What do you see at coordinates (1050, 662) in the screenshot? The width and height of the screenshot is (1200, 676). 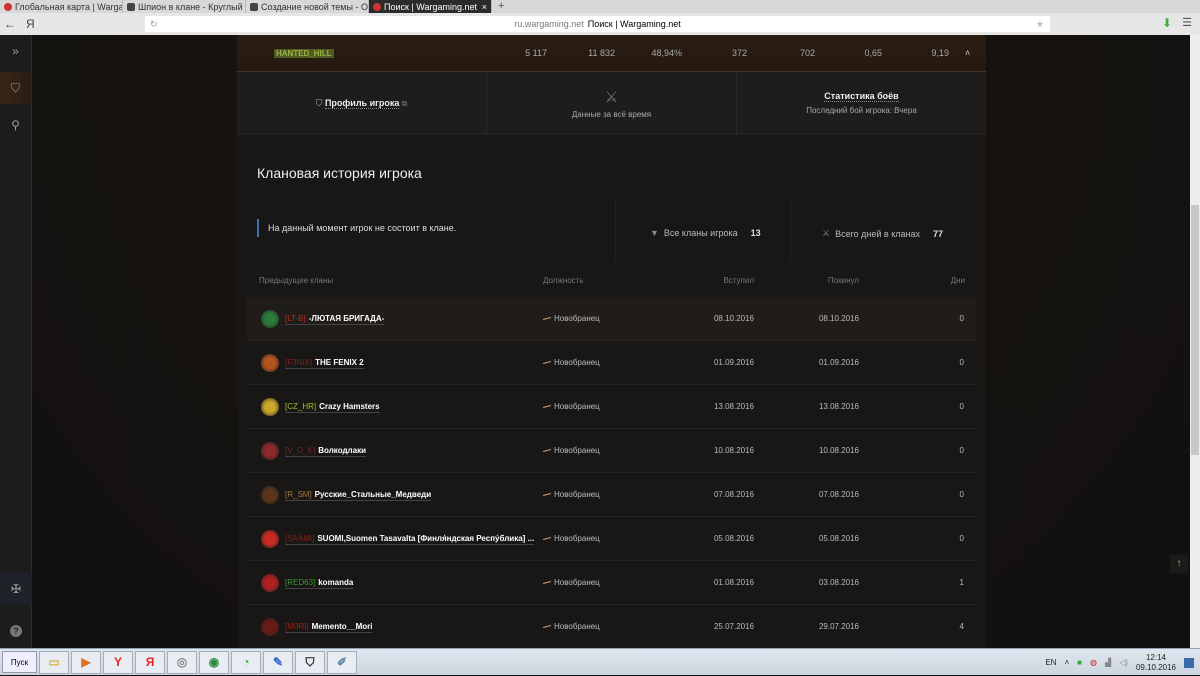 I see `language-indicator: EN` at bounding box center [1050, 662].